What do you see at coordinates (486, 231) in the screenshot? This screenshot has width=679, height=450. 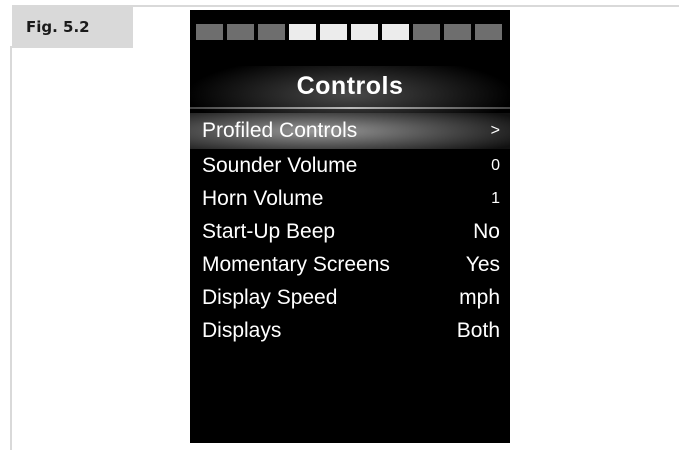 I see `menu-item-value: No` at bounding box center [486, 231].